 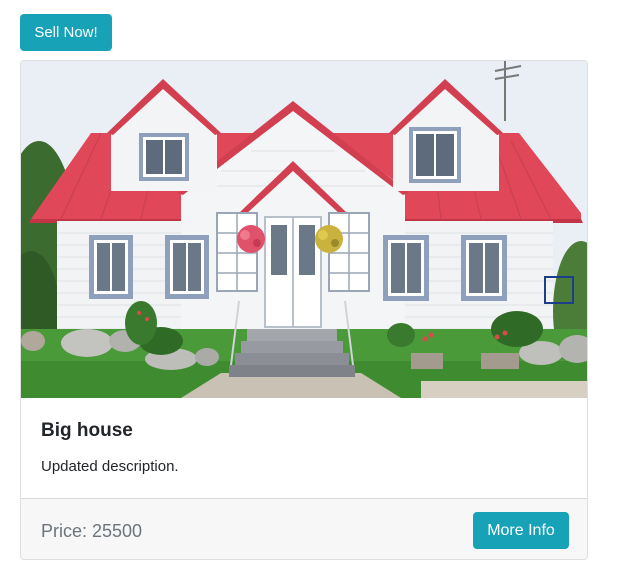 I want to click on price-text: Price: 25500, so click(x=92, y=531).